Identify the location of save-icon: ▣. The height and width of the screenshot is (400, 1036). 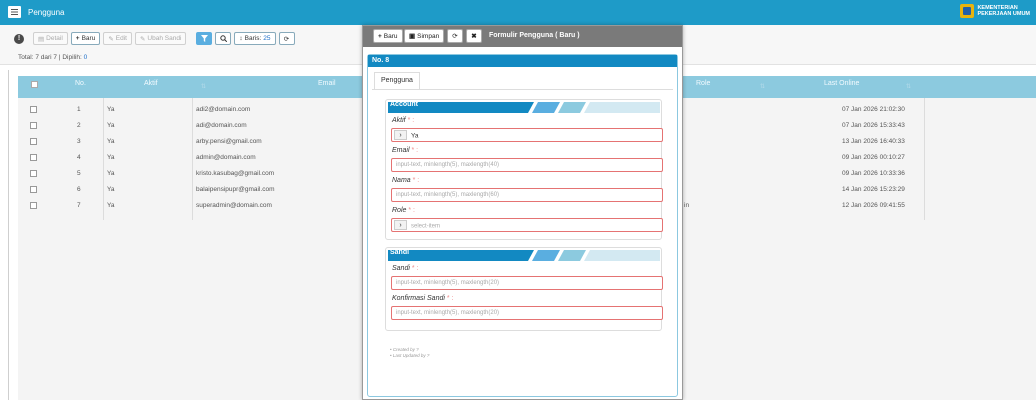
(412, 36).